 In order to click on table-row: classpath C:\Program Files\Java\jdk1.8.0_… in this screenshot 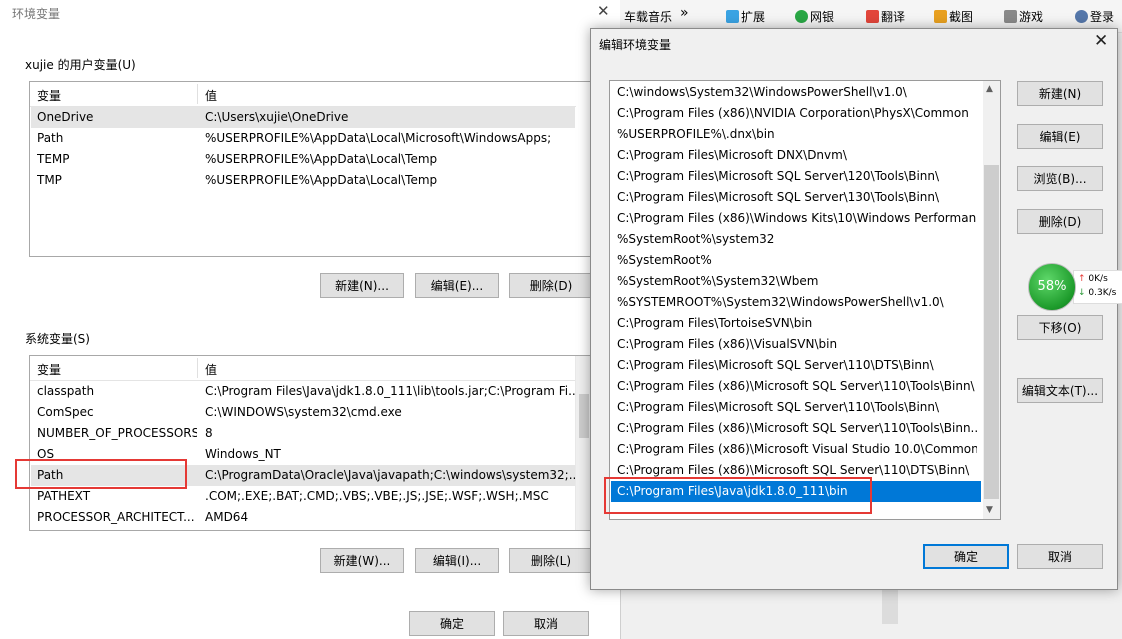, I will do `click(304, 391)`.